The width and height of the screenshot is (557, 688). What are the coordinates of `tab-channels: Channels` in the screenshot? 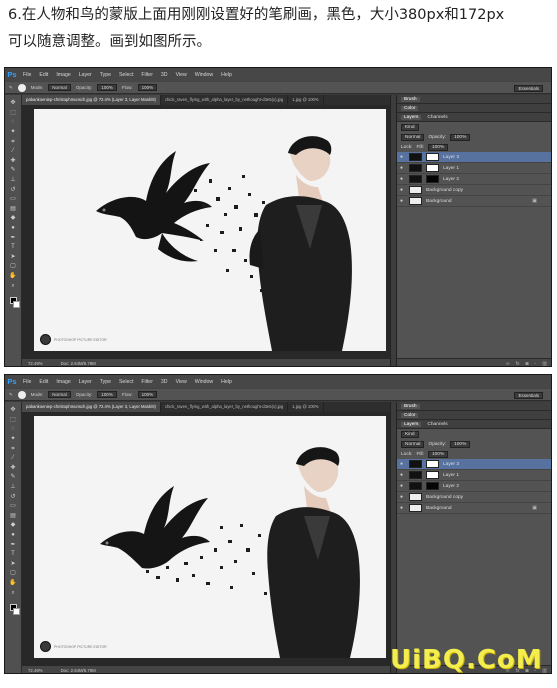 It's located at (437, 424).